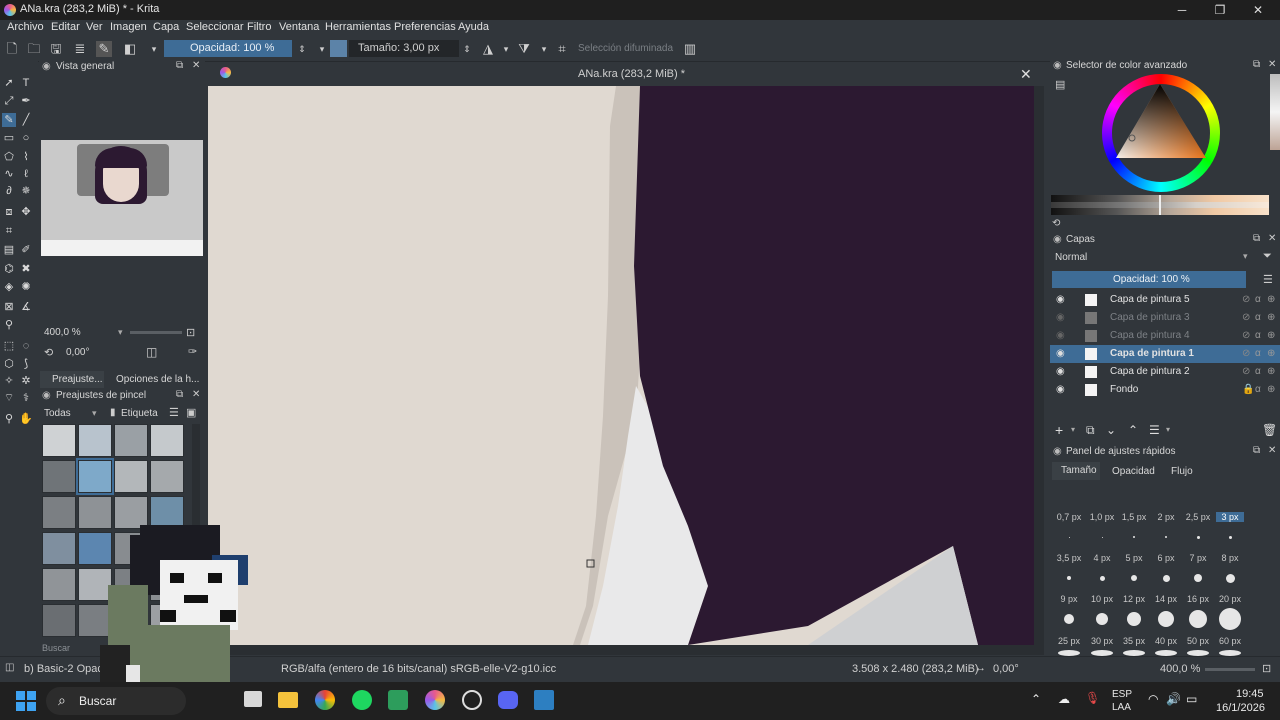 This screenshot has height=720, width=1280. What do you see at coordinates (56, 49) in the screenshot?
I see `save-icon: 🖫` at bounding box center [56, 49].